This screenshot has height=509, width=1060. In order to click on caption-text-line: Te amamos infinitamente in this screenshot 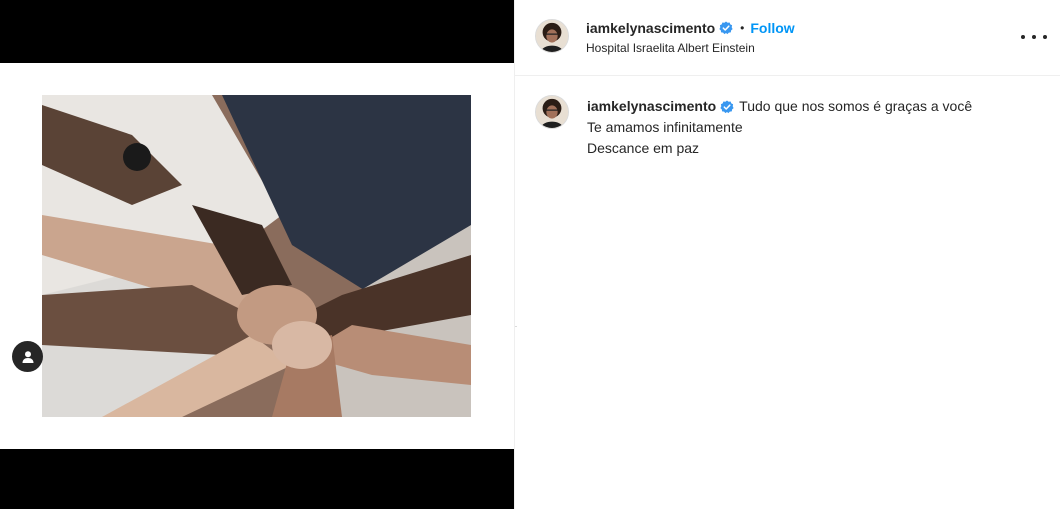, I will do `click(665, 127)`.